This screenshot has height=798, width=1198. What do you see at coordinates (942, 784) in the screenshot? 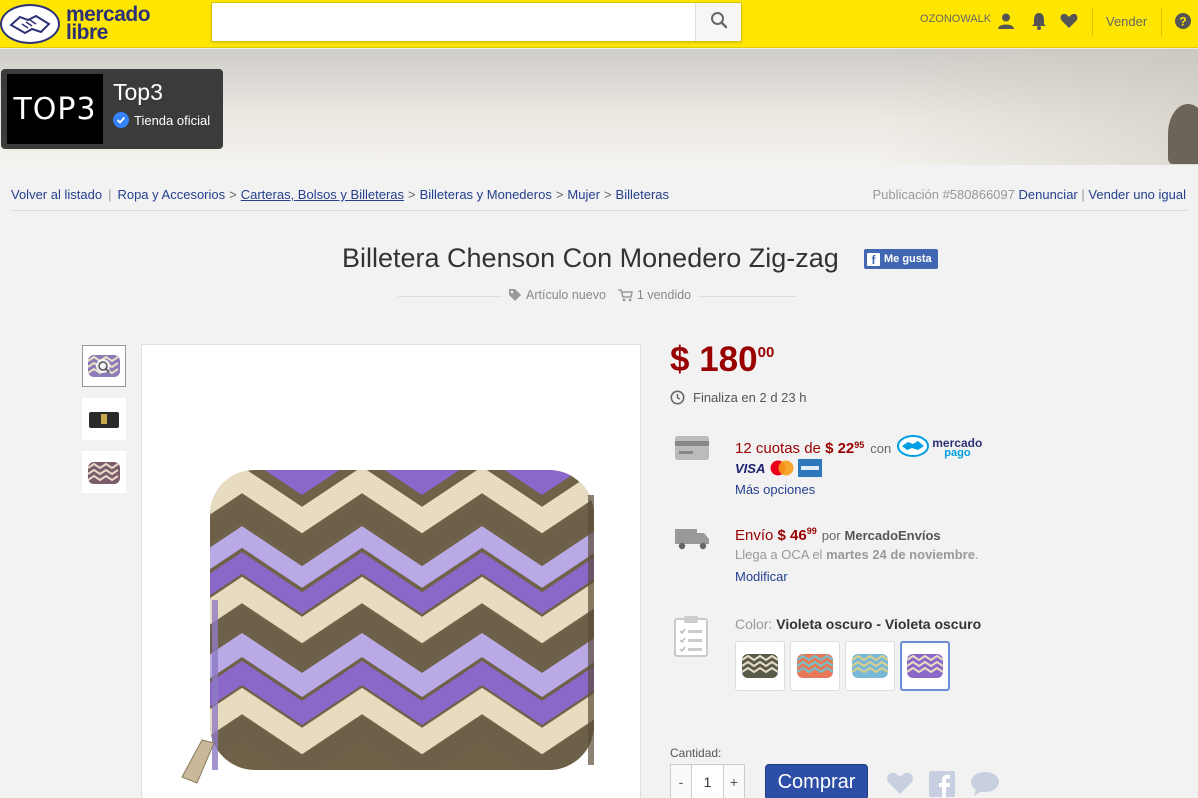
I see `facebook-share-icon` at bounding box center [942, 784].